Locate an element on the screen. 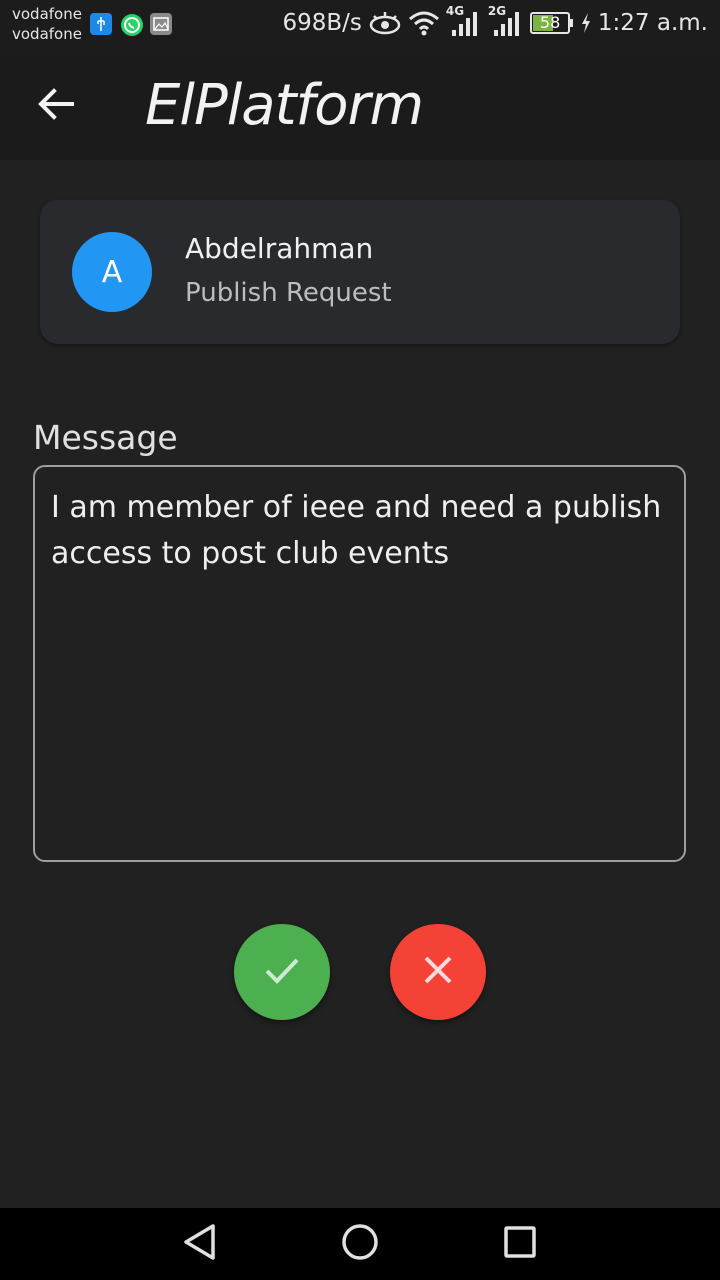  nav-home-button is located at coordinates (360, 1244).